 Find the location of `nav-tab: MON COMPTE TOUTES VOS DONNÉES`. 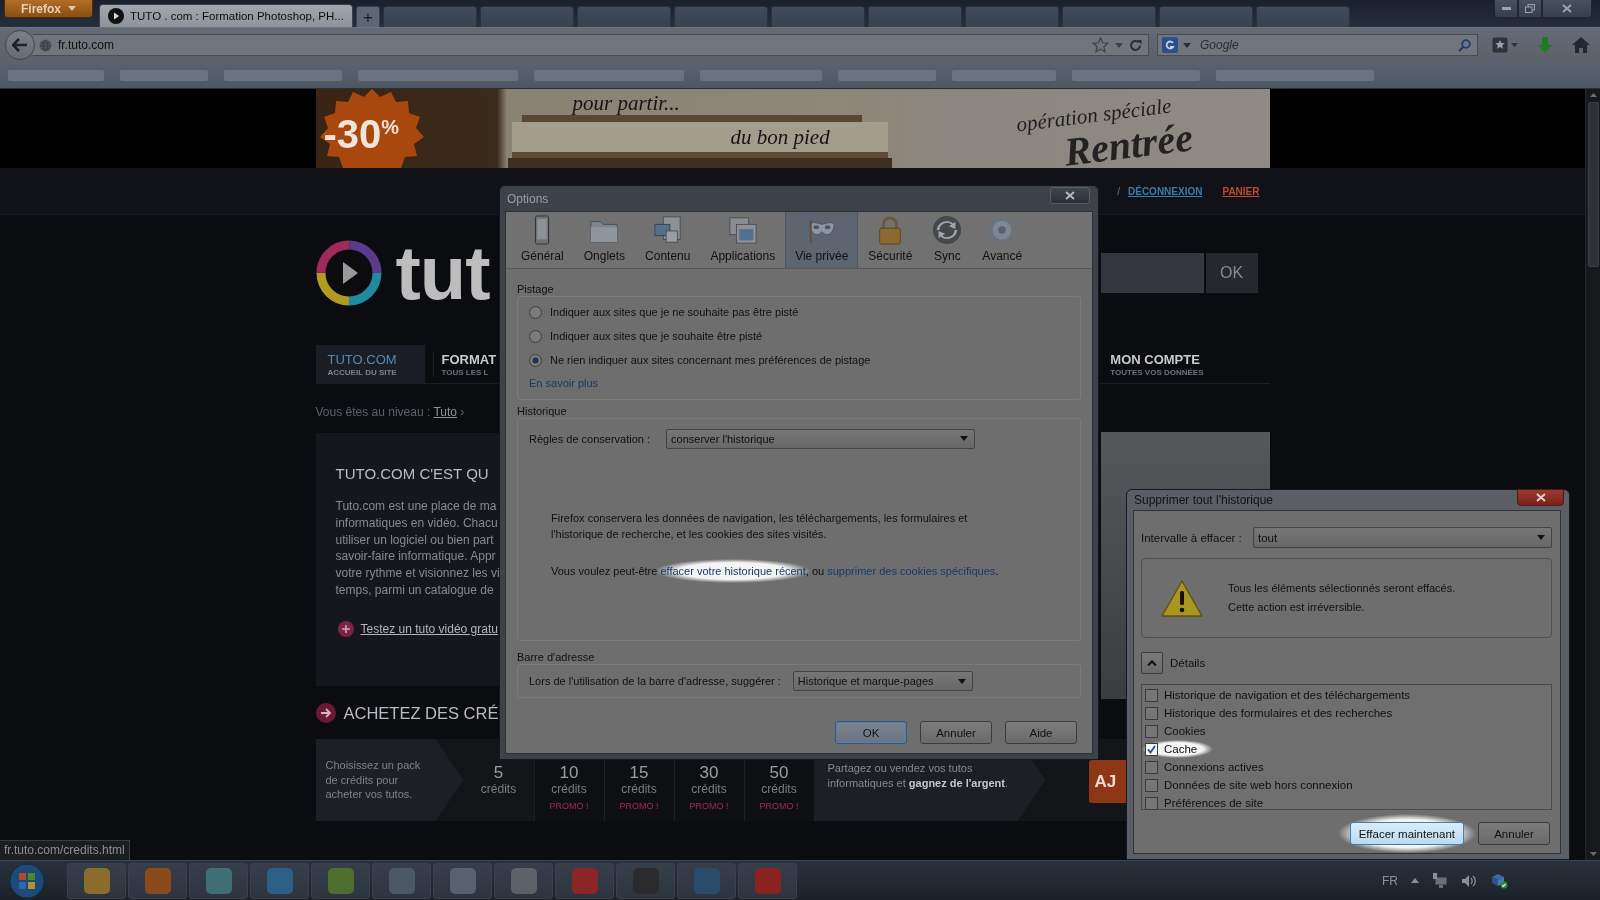

nav-tab: MON COMPTE TOUTES VOS DONNÉES is located at coordinates (1157, 364).